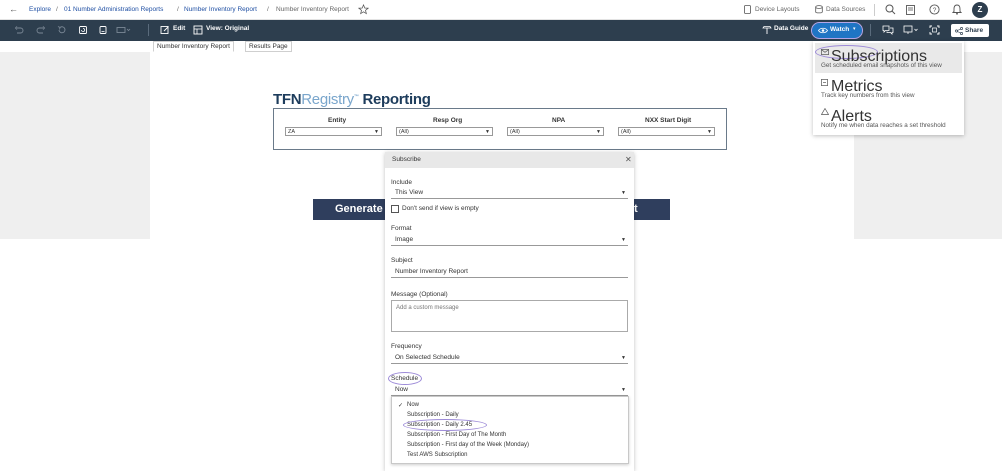 The height and width of the screenshot is (471, 1002). I want to click on schedule-select: Now ▼, so click(509, 391).